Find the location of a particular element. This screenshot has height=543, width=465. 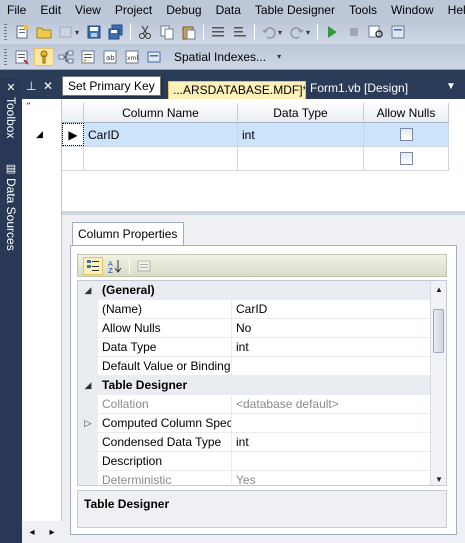

property-row: Data Type int is located at coordinates (254, 347).